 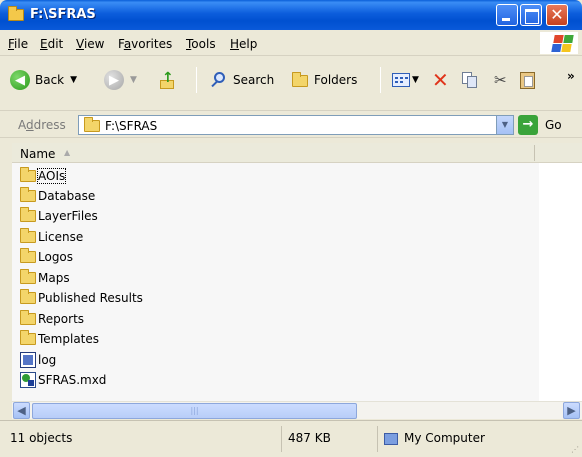 I want to click on folders-button: Folders, so click(x=324, y=80).